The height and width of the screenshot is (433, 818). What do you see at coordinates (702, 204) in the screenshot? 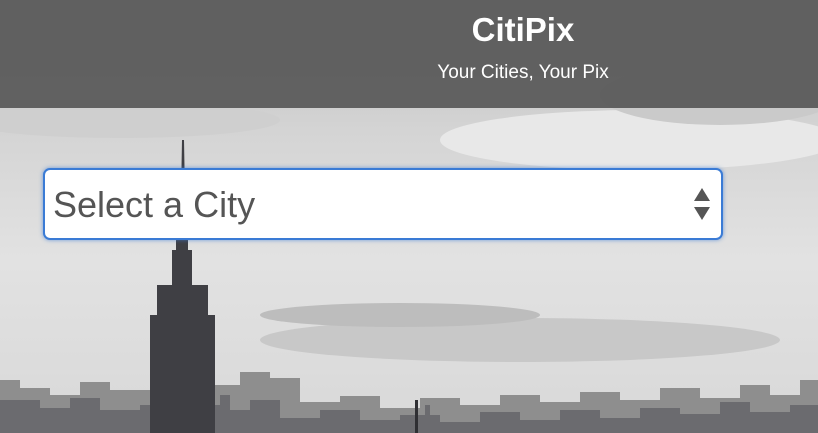
I see `up-down-arrows-icon` at bounding box center [702, 204].